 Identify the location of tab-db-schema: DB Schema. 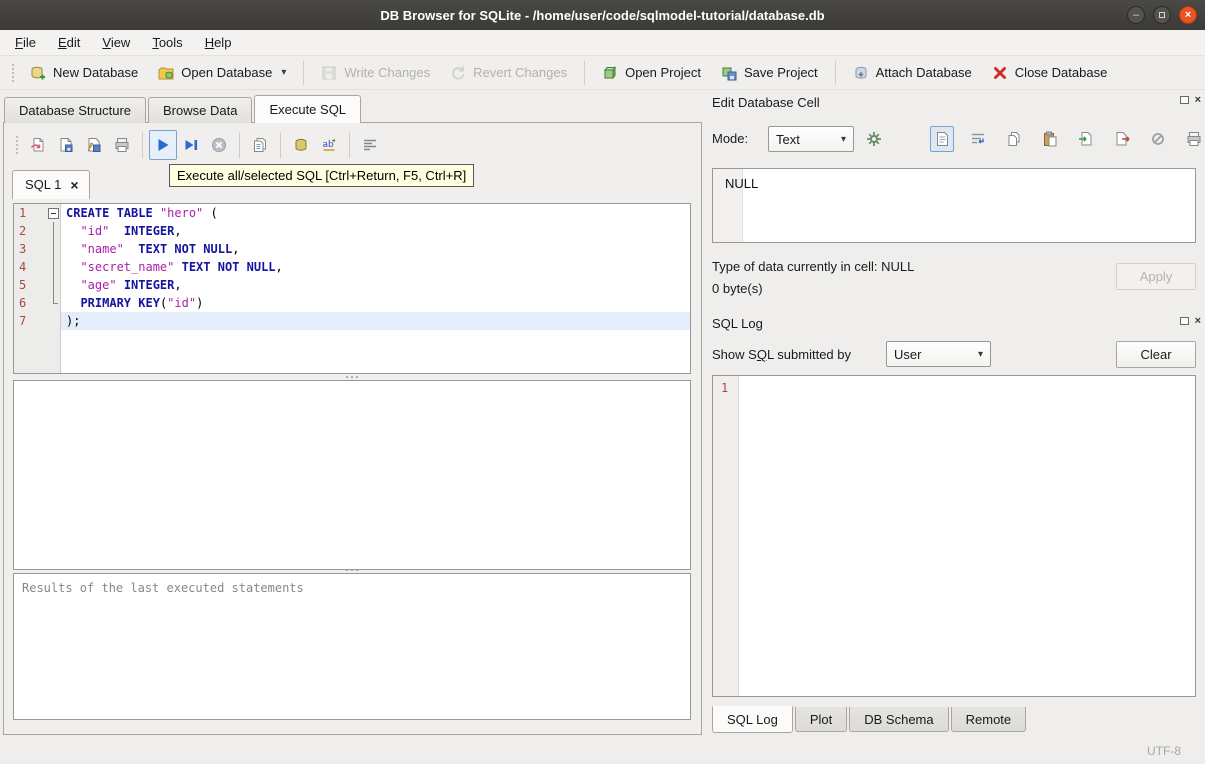
(899, 719).